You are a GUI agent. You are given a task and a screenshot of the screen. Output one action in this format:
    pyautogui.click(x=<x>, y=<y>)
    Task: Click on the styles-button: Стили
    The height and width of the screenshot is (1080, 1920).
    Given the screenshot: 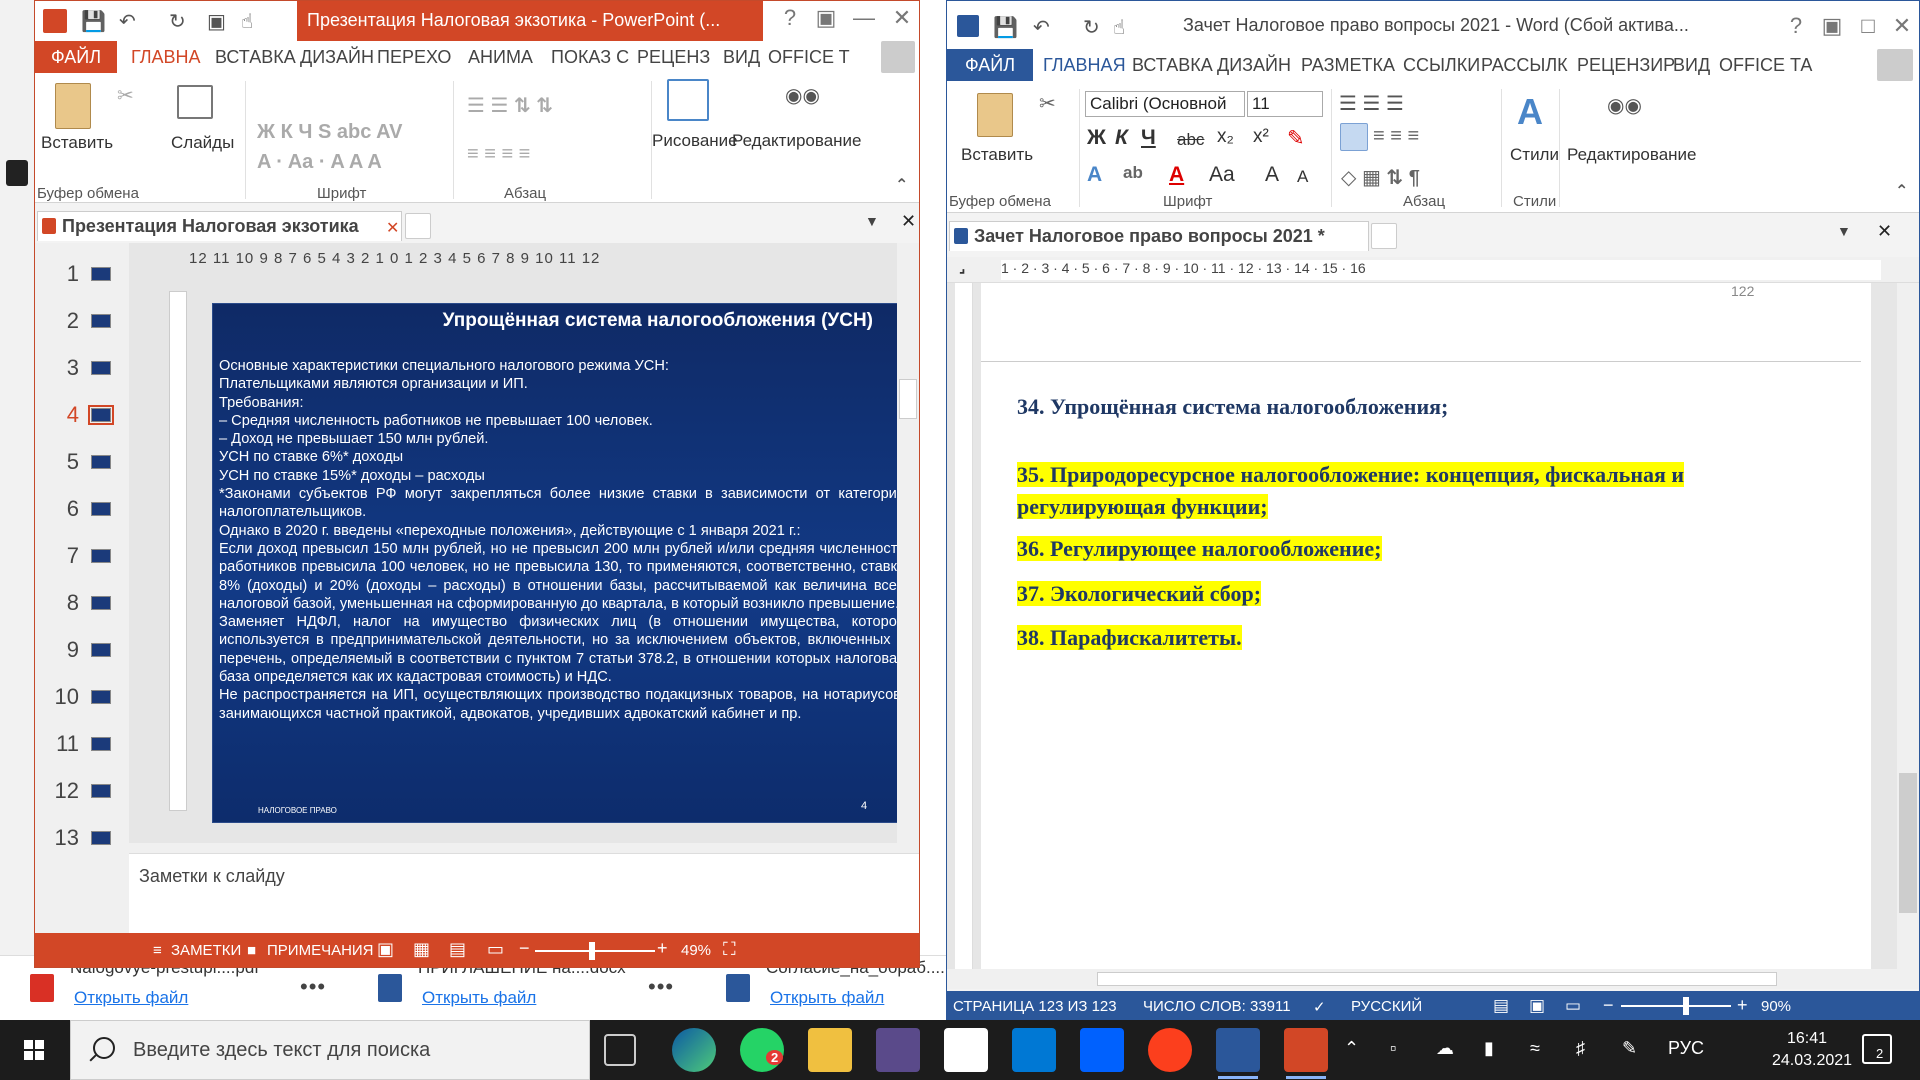 What is the action you would take?
    pyautogui.click(x=1534, y=155)
    